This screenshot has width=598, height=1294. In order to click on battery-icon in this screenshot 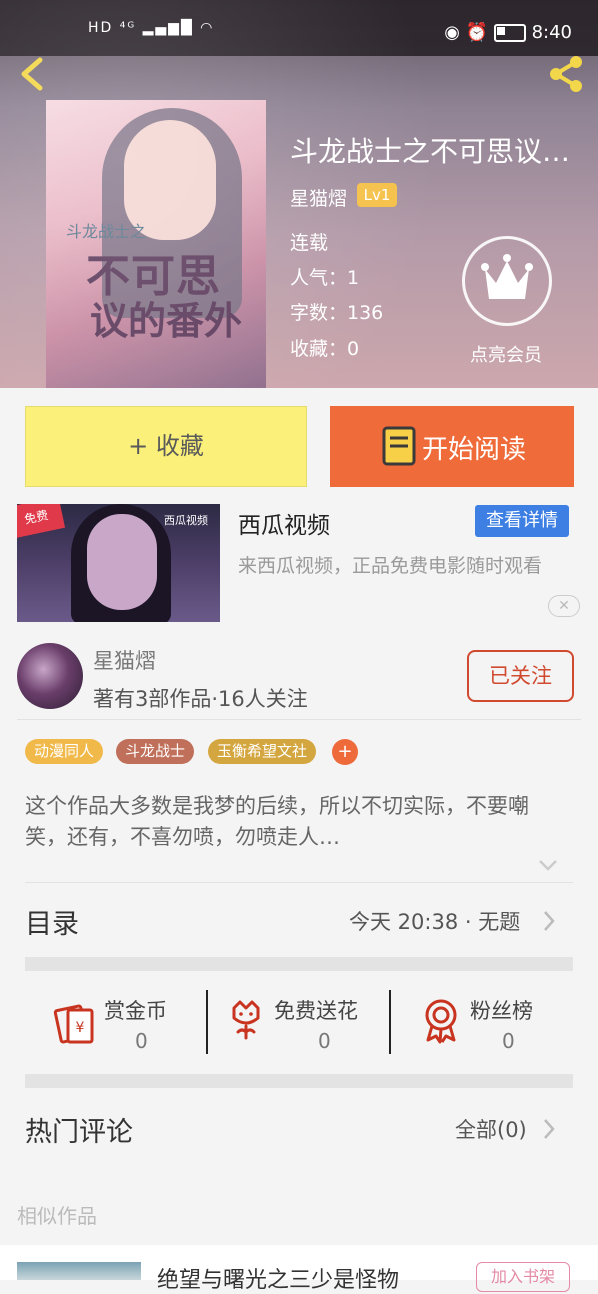, I will do `click(509, 33)`.